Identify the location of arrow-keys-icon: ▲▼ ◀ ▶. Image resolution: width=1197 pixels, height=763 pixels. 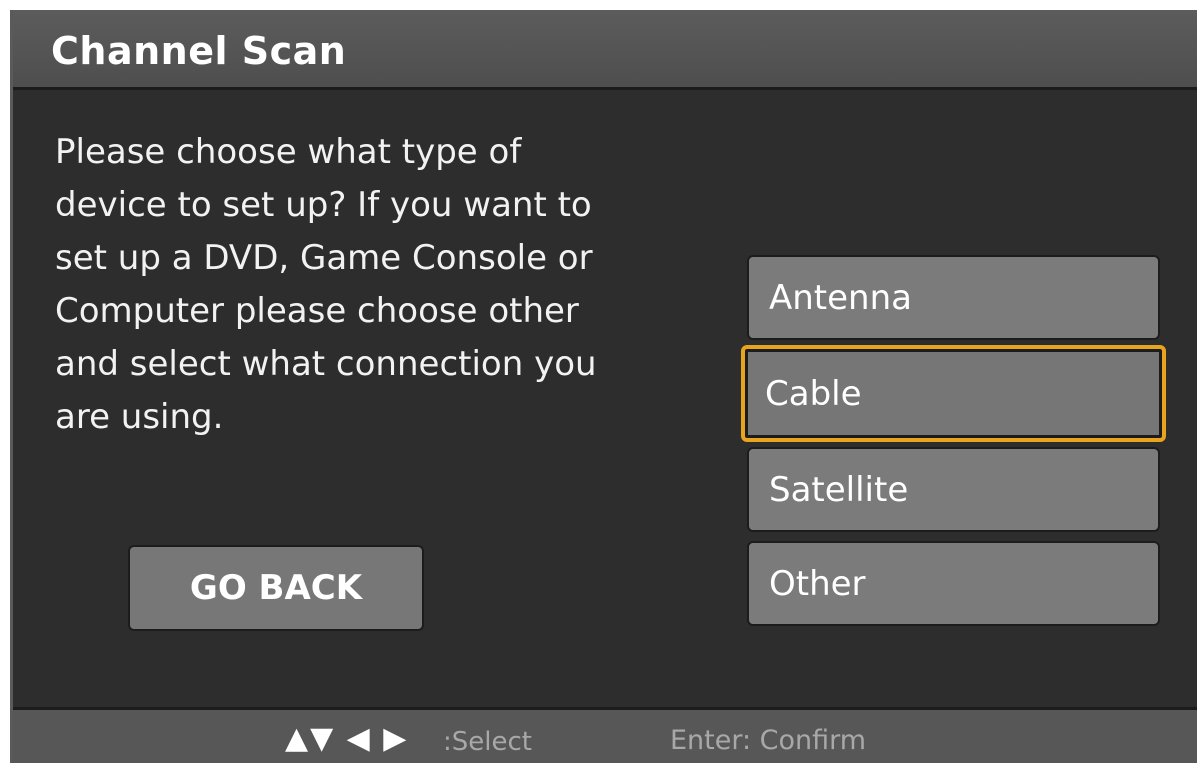
(347, 738).